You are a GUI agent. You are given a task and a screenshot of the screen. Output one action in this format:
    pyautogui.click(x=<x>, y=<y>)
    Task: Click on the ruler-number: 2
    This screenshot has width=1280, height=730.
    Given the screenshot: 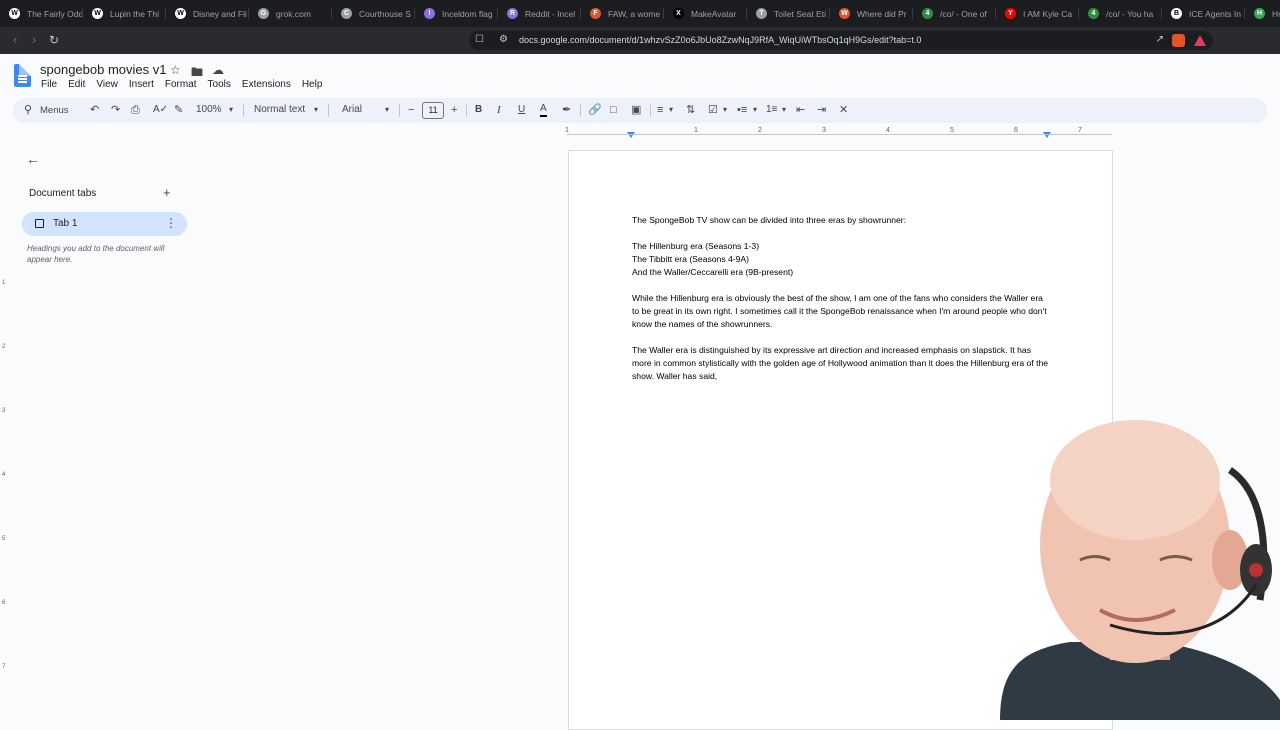 What is the action you would take?
    pyautogui.click(x=4, y=347)
    